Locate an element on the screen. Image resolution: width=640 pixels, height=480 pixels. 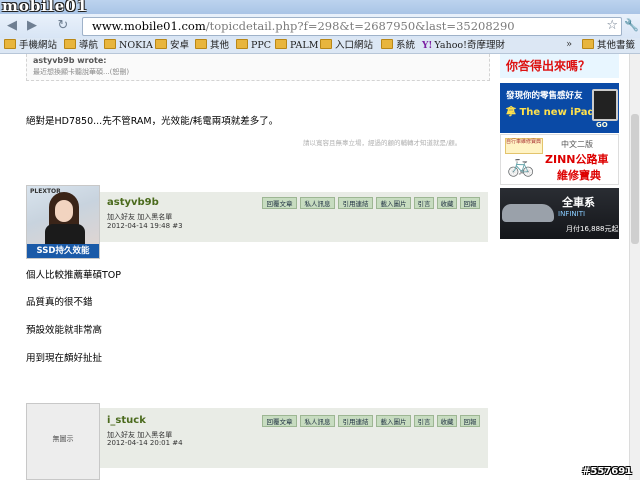
scrollbar-thumb is located at coordinates (635, 179).